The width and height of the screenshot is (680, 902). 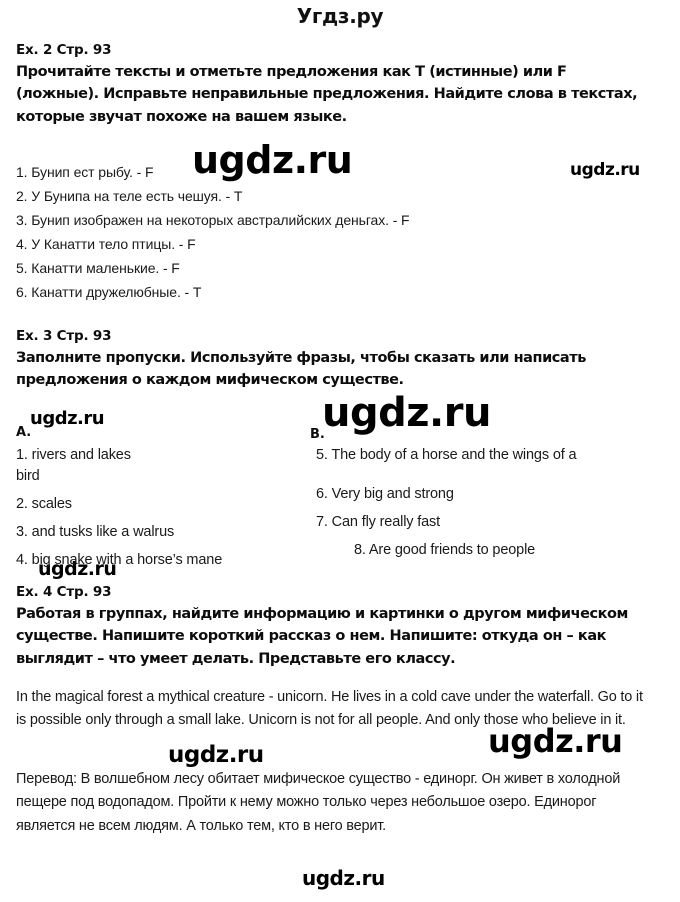 What do you see at coordinates (44, 504) in the screenshot?
I see `list-item: 2. scales` at bounding box center [44, 504].